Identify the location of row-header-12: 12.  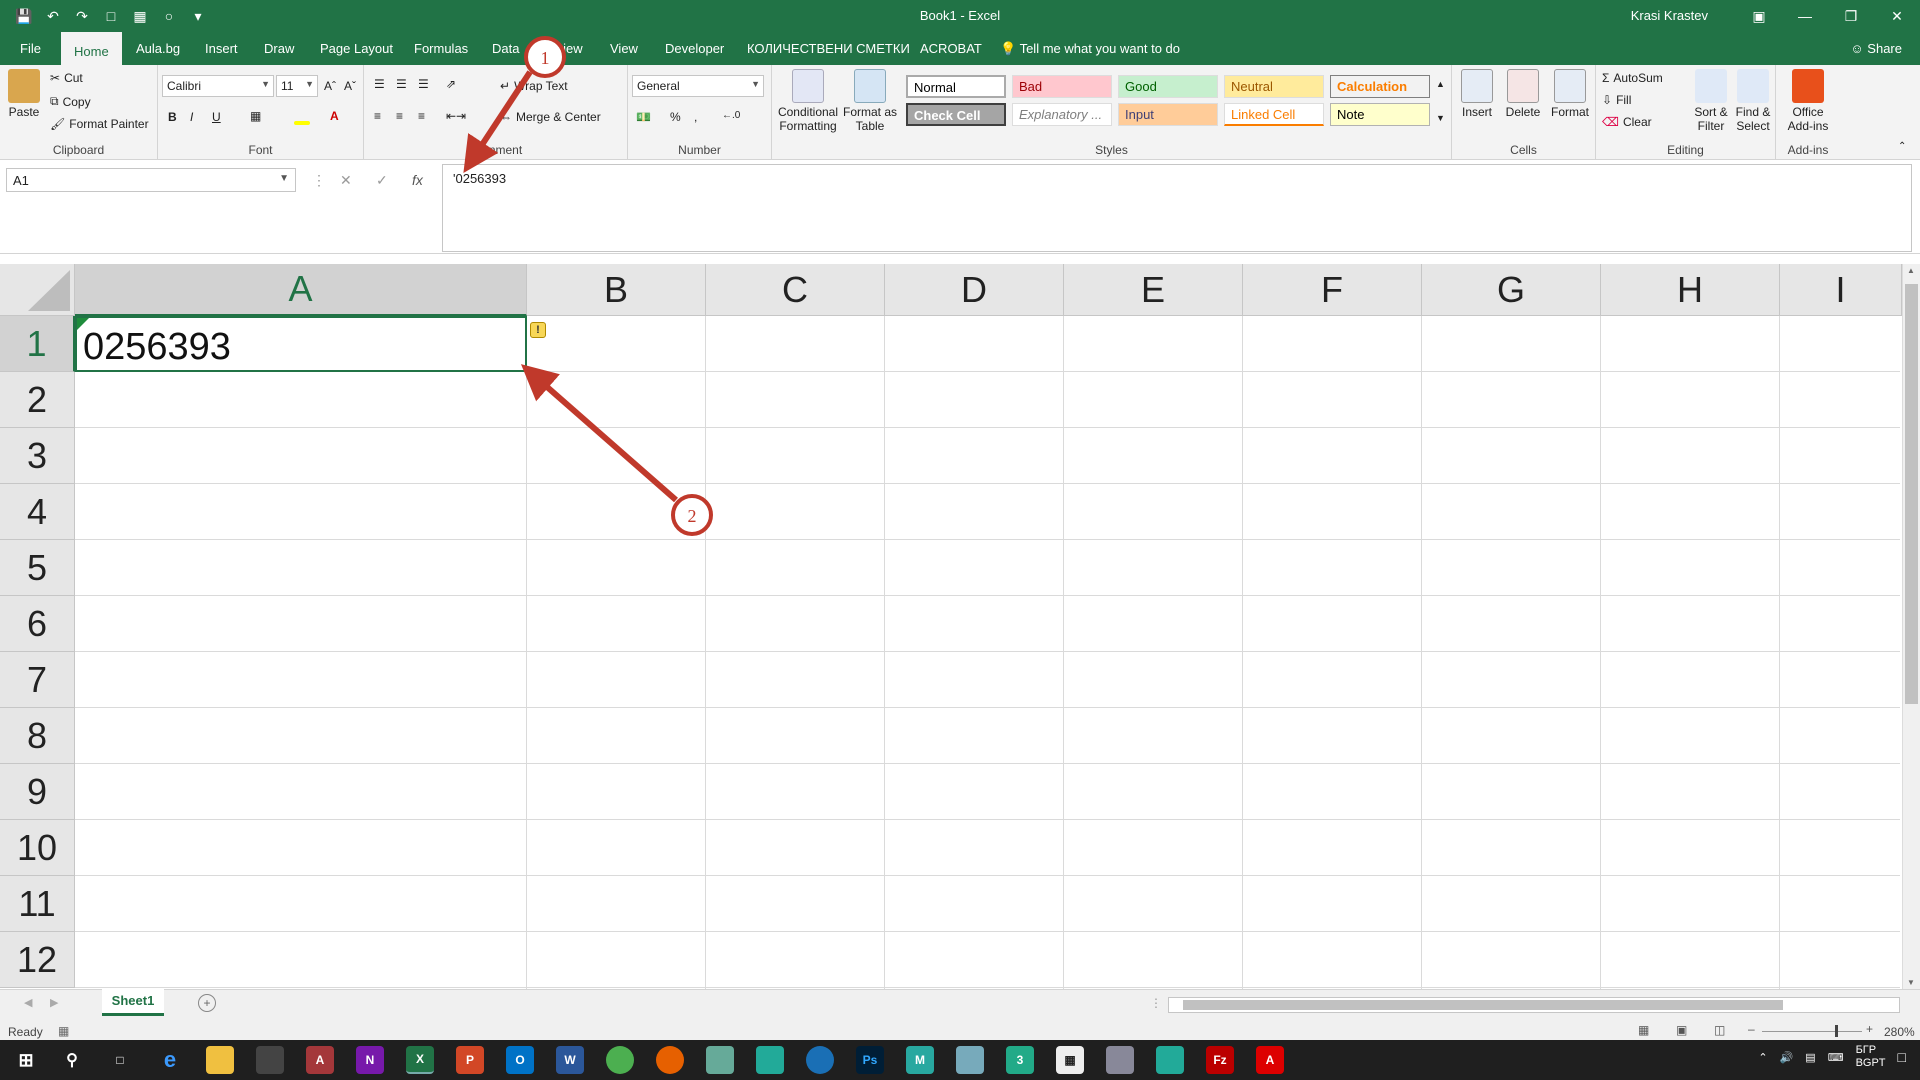
(37, 960).